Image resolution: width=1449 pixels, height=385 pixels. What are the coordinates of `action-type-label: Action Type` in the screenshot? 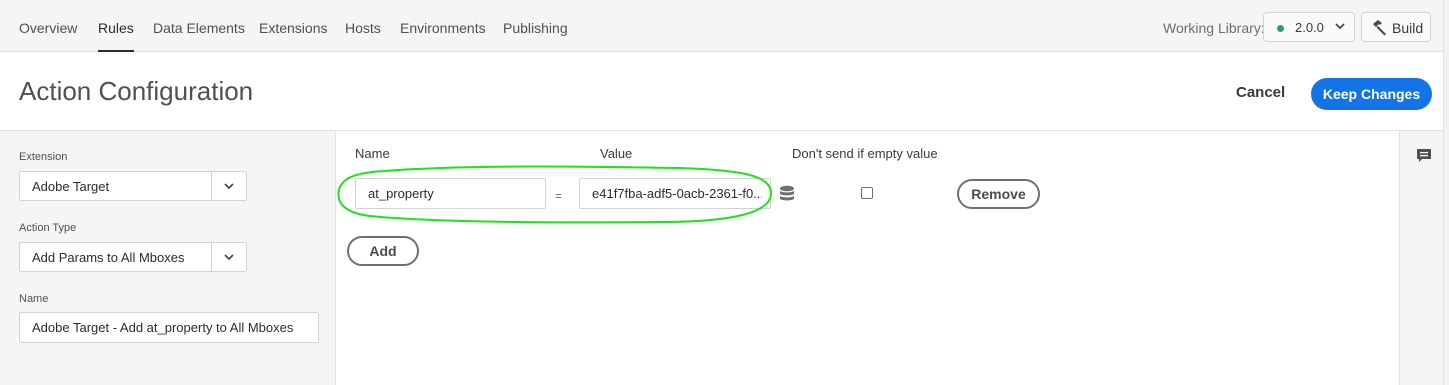 It's located at (48, 228).